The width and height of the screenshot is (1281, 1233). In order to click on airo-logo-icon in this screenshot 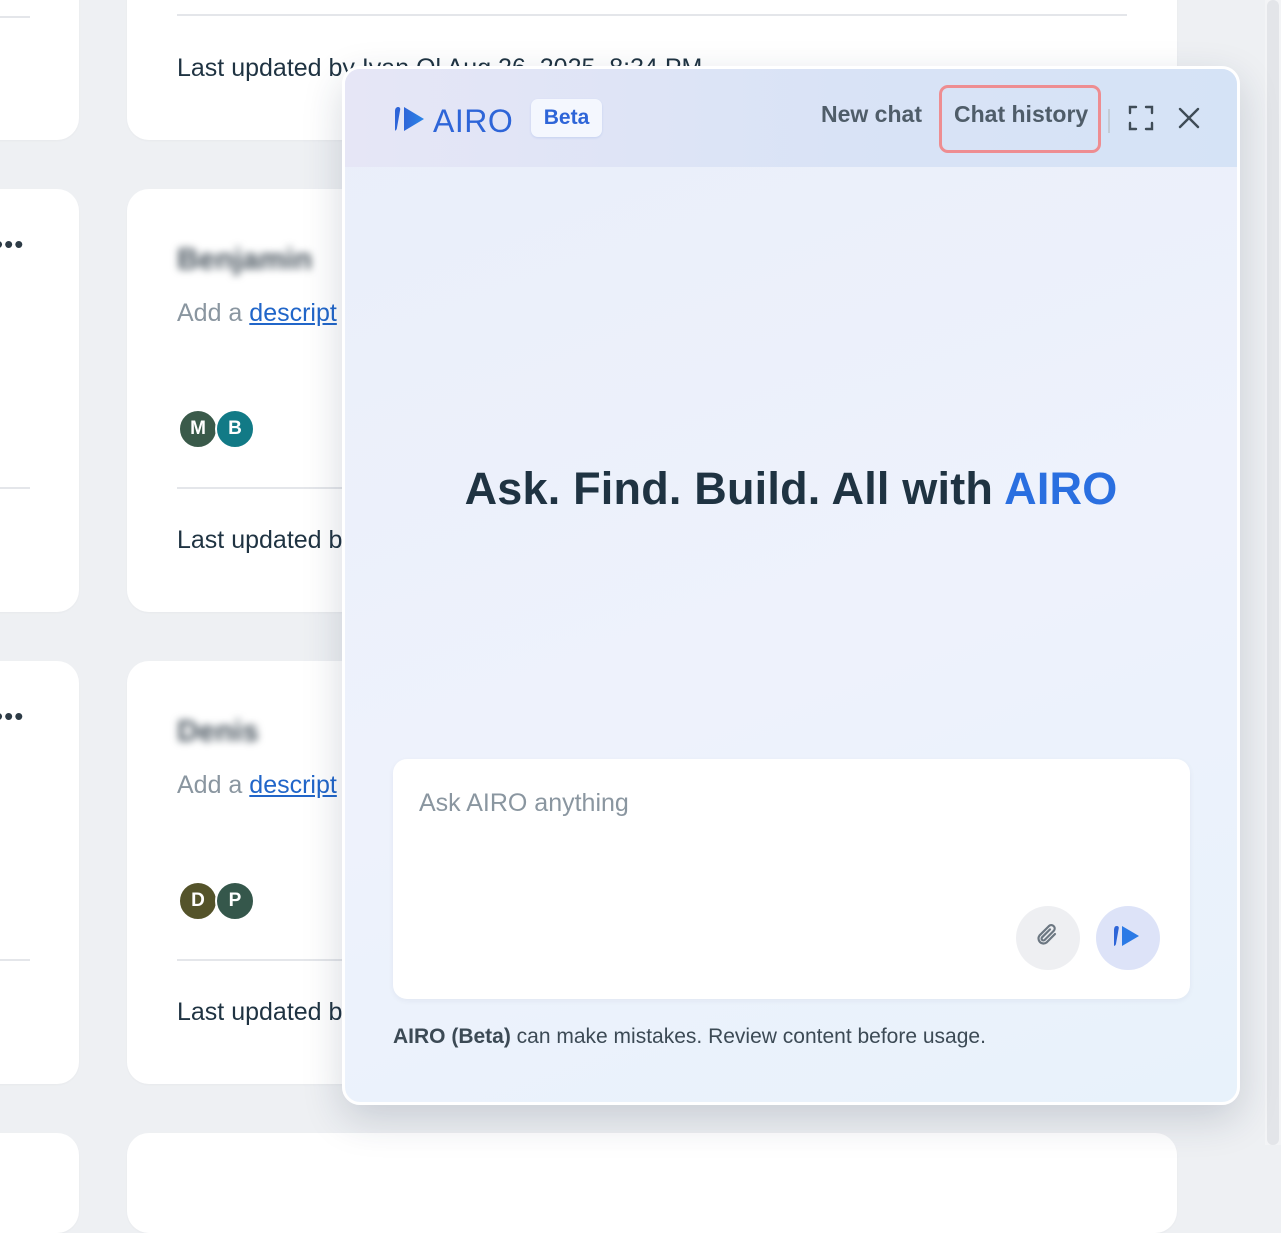, I will do `click(409, 121)`.